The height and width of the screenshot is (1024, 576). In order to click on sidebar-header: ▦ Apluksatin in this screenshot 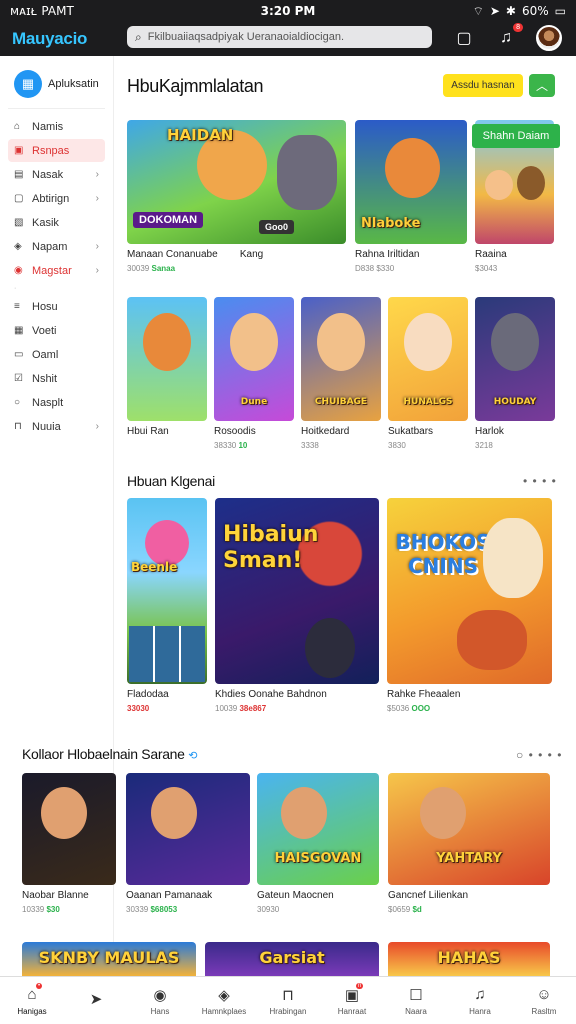, I will do `click(56, 82)`.